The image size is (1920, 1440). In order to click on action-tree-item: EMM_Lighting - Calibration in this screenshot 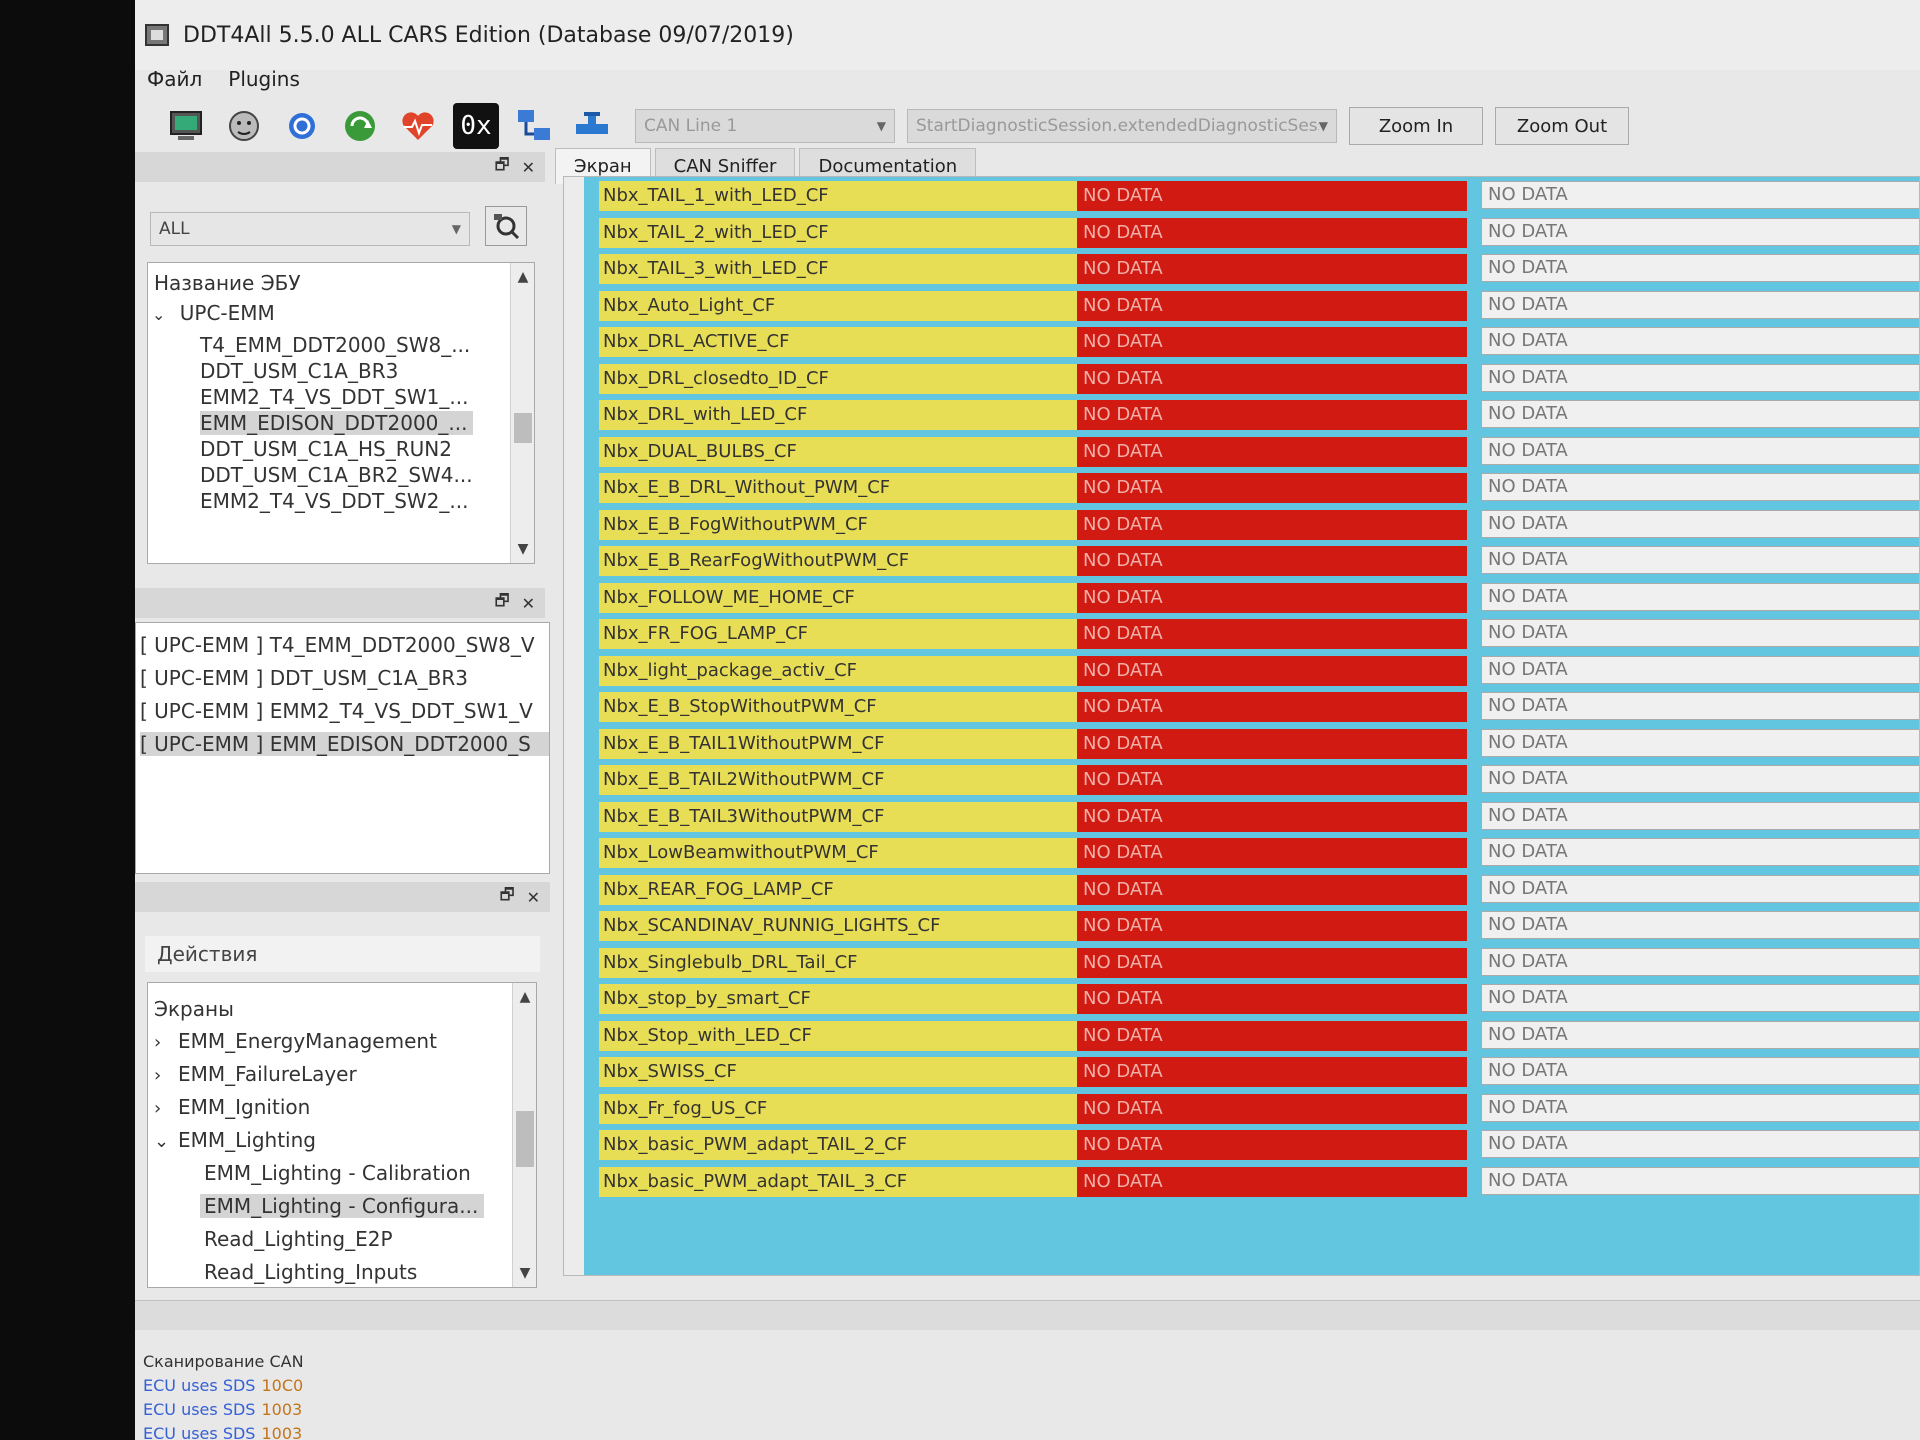, I will do `click(338, 1173)`.